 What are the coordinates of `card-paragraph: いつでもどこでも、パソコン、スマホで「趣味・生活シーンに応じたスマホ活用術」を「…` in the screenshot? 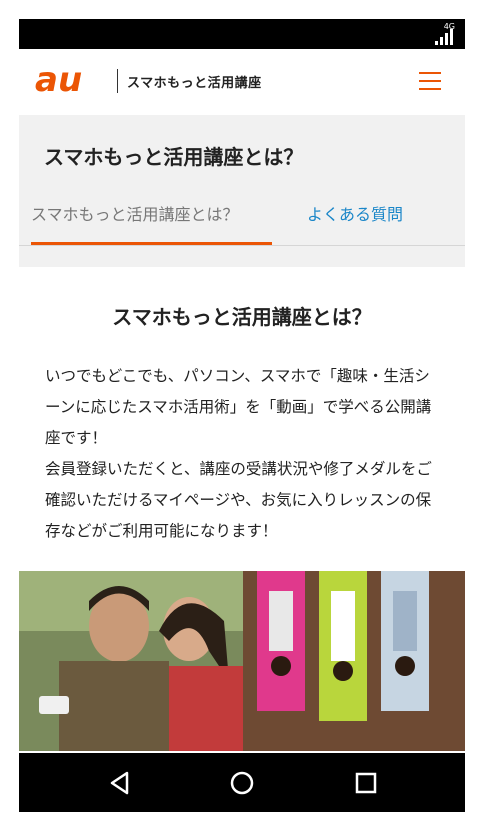 It's located at (238, 407).